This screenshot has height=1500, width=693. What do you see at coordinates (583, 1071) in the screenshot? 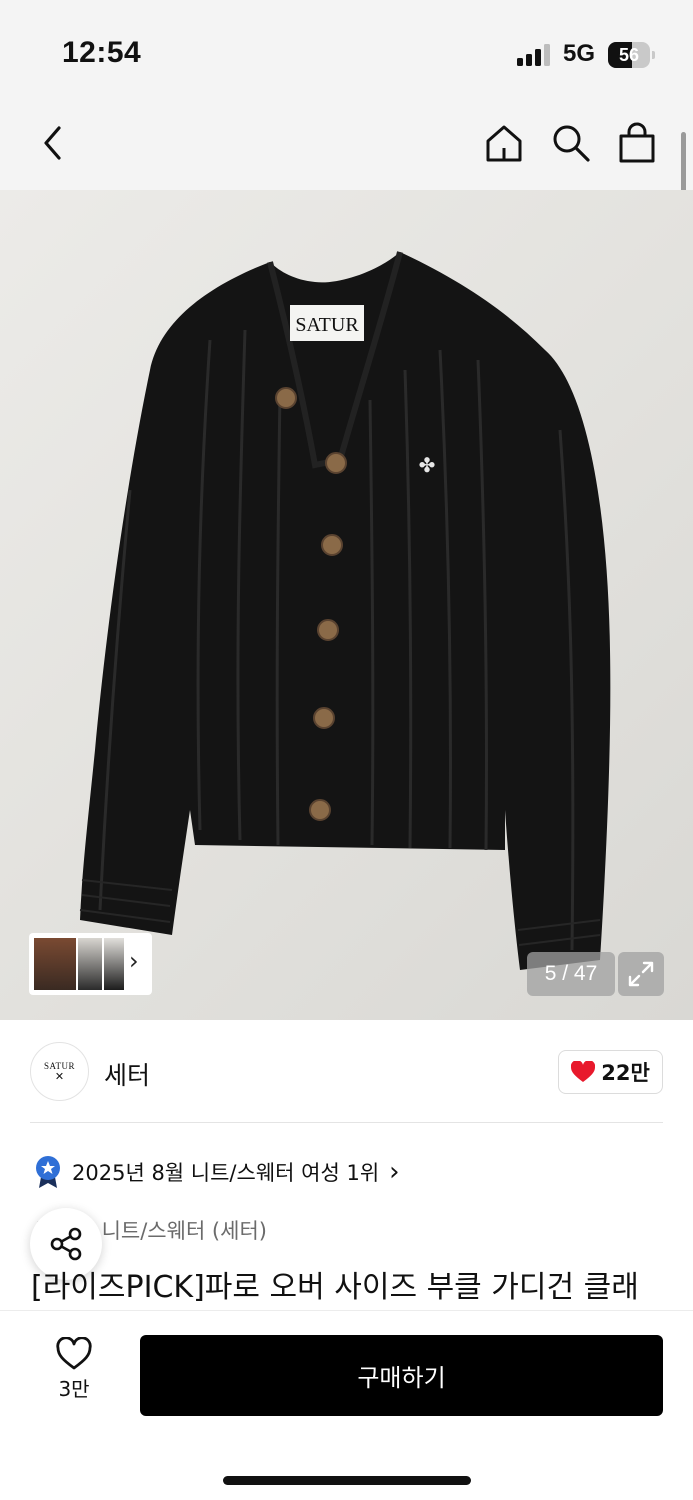
I see `heart-filled-icon` at bounding box center [583, 1071].